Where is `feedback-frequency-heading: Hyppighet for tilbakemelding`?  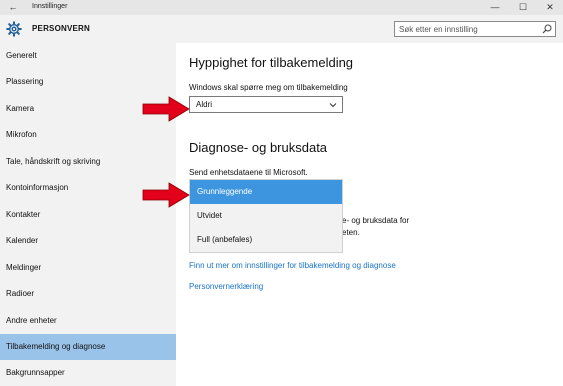
feedback-frequency-heading: Hyppighet for tilbakemelding is located at coordinates (271, 62).